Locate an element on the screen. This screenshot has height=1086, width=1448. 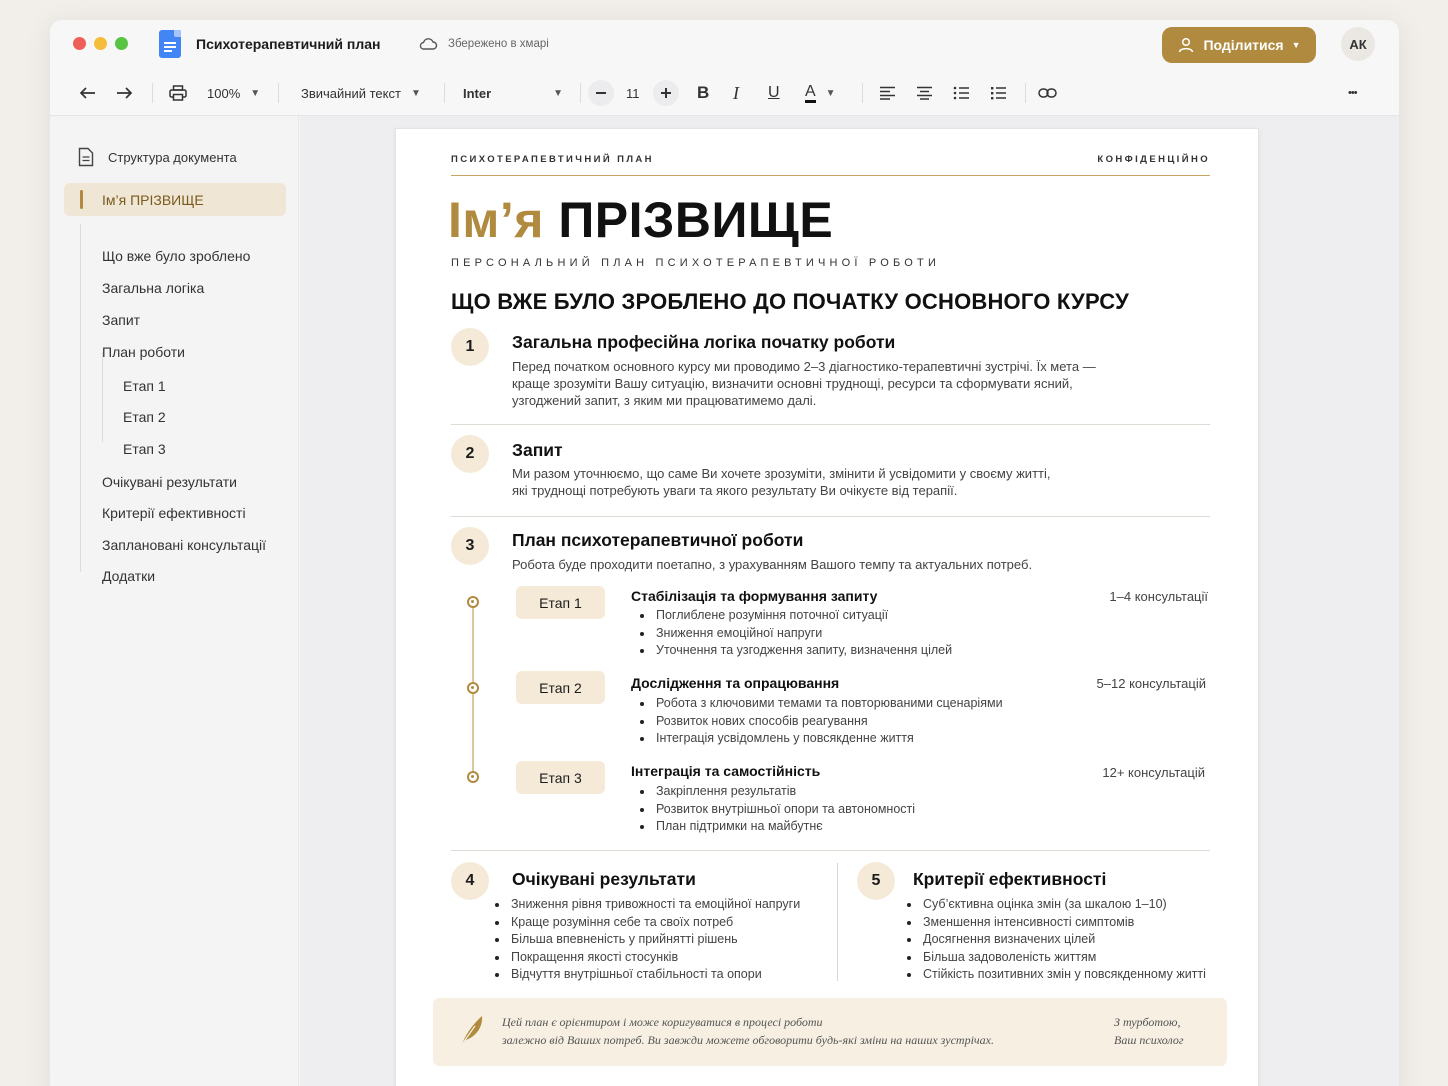
redo-button is located at coordinates (124, 93).